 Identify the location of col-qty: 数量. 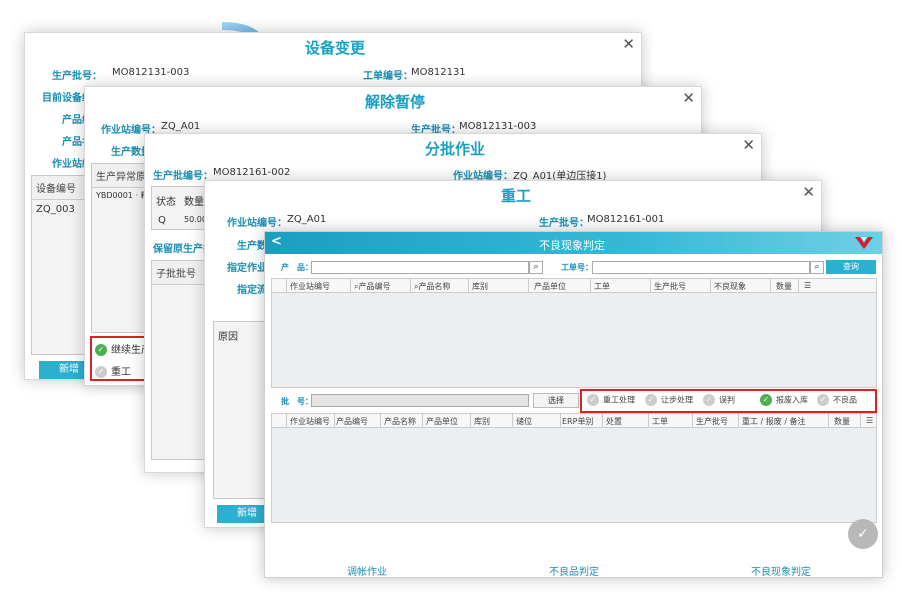
(194, 202).